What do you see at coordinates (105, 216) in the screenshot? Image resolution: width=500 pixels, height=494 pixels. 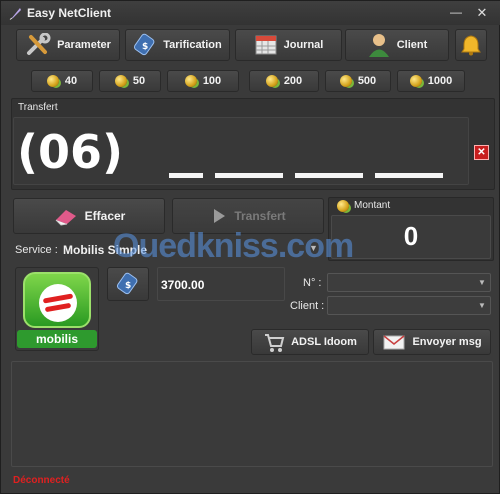 I see `effacer-label: Effacer` at bounding box center [105, 216].